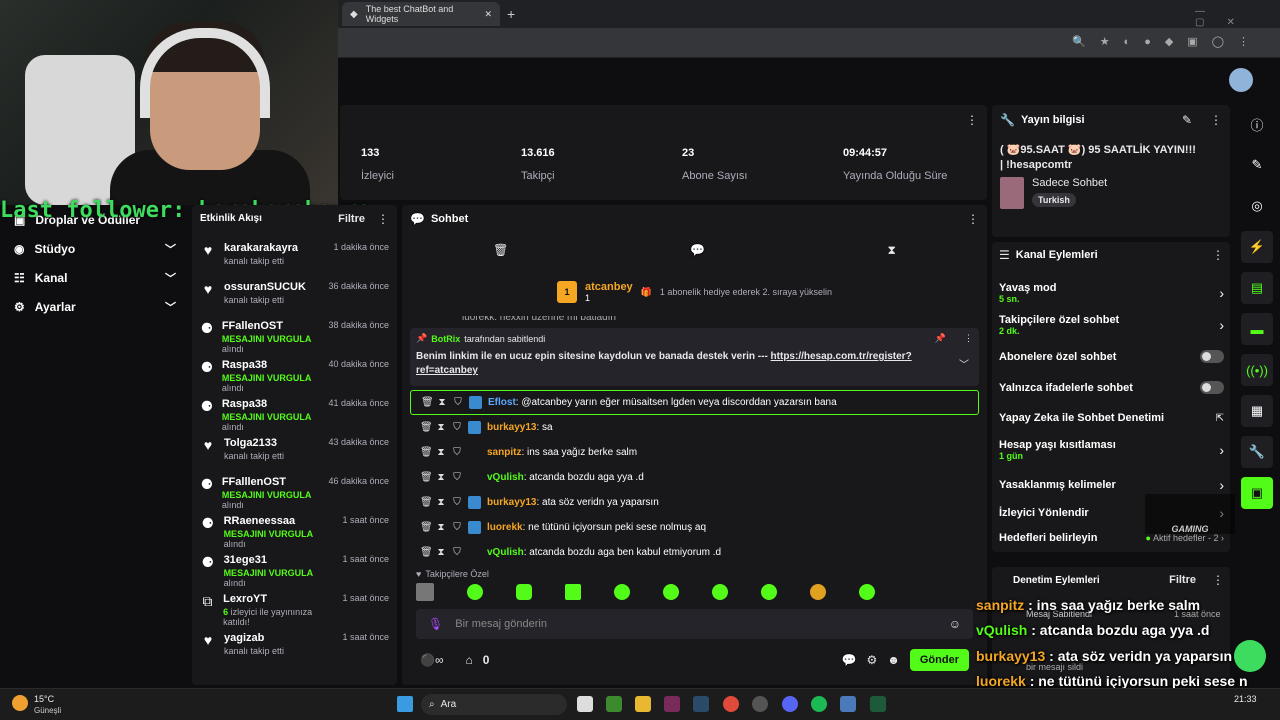 The image size is (1280, 720). I want to click on mod-menu-icon: ⋮, so click(1218, 580).